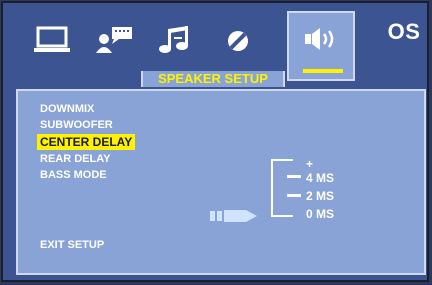 The height and width of the screenshot is (285, 432). Describe the element at coordinates (294, 176) in the screenshot. I see `scale-tick-4ms` at that location.